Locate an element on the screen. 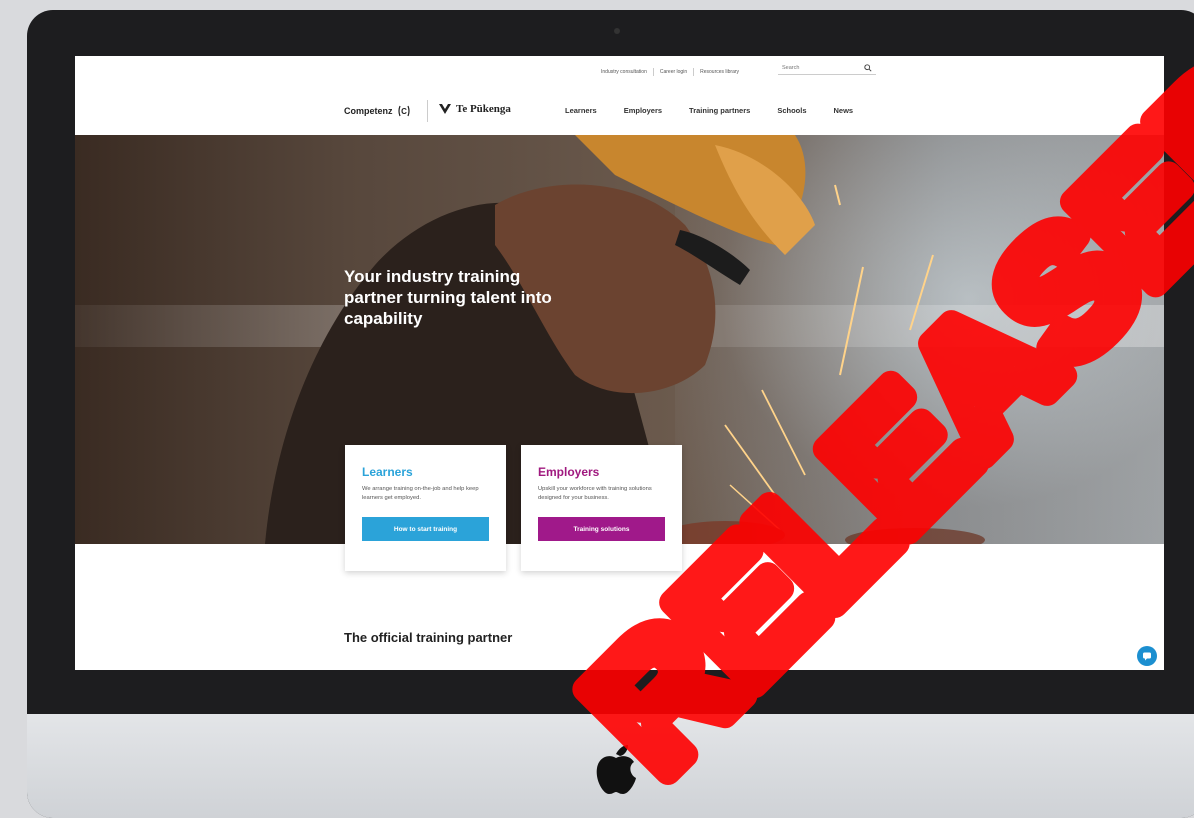 The height and width of the screenshot is (818, 1194). nav-item-news: News is located at coordinates (844, 110).